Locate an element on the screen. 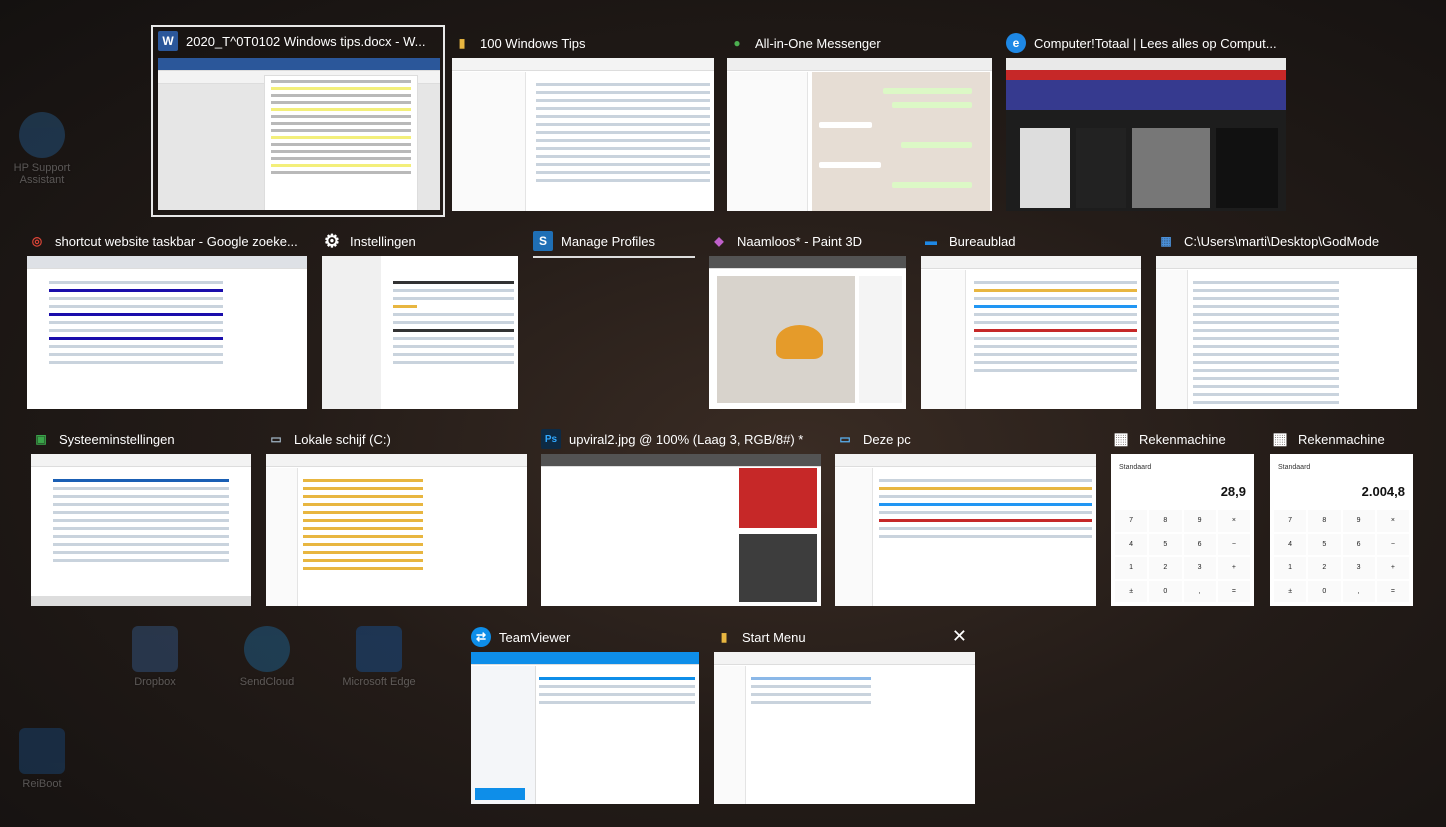 This screenshot has height=827, width=1446. calc-display: 2.004,8 is located at coordinates (1383, 491).